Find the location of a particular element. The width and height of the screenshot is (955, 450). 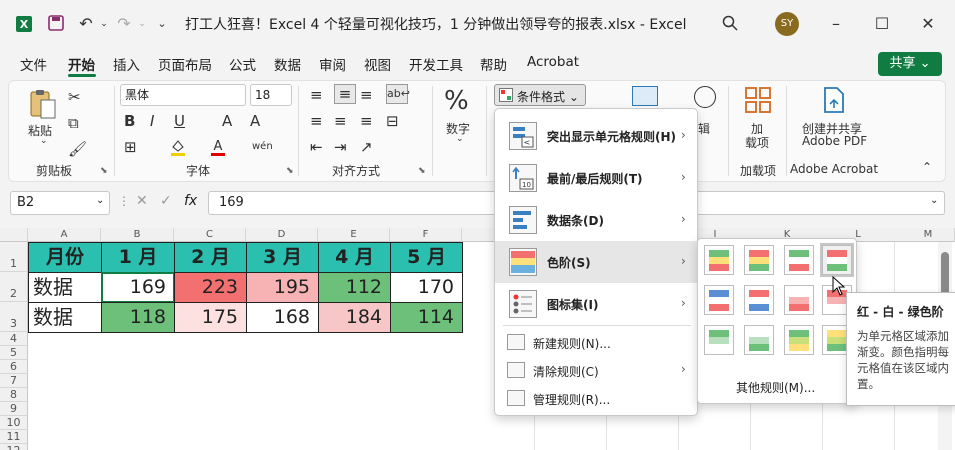

close-icon: ✕ is located at coordinates (928, 24).